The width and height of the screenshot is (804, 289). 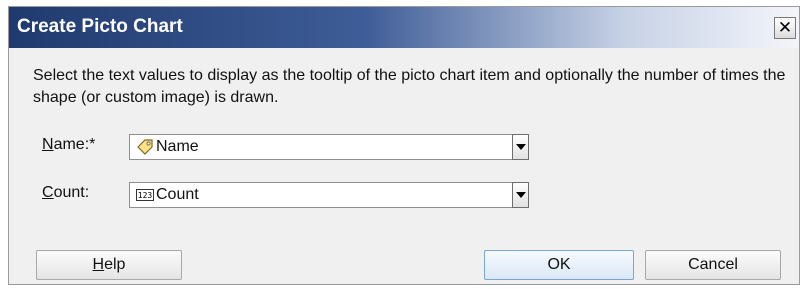 I want to click on count-combobox: 123 Count, so click(x=329, y=195).